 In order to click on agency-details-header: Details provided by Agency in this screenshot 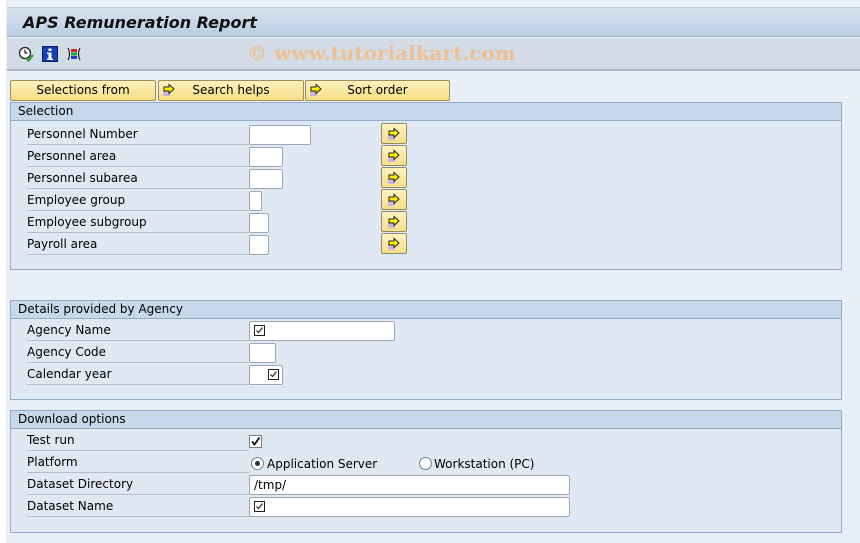, I will do `click(426, 310)`.